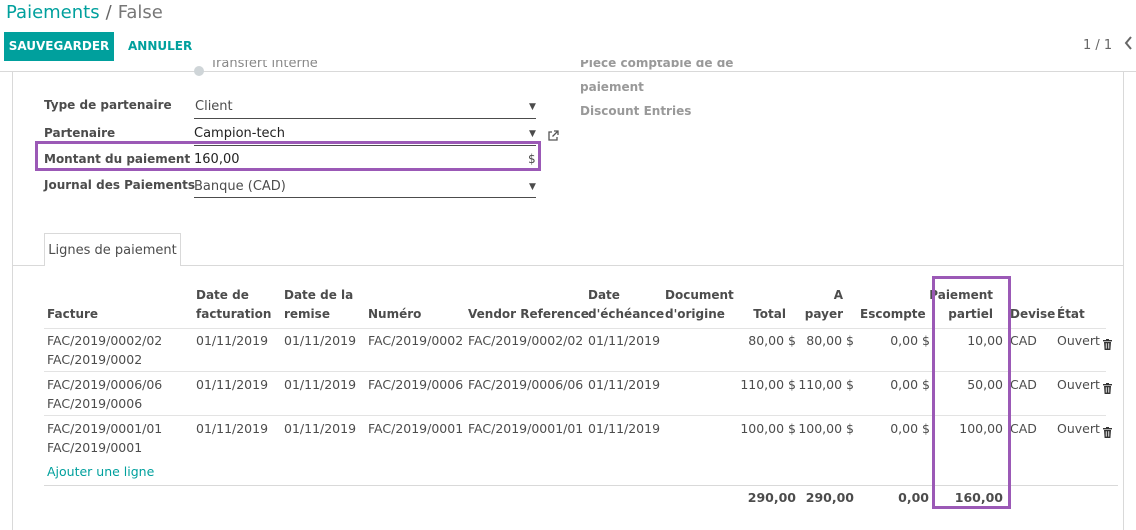 This screenshot has width=1136, height=530. What do you see at coordinates (12, 301) in the screenshot?
I see `sheet-border-left` at bounding box center [12, 301].